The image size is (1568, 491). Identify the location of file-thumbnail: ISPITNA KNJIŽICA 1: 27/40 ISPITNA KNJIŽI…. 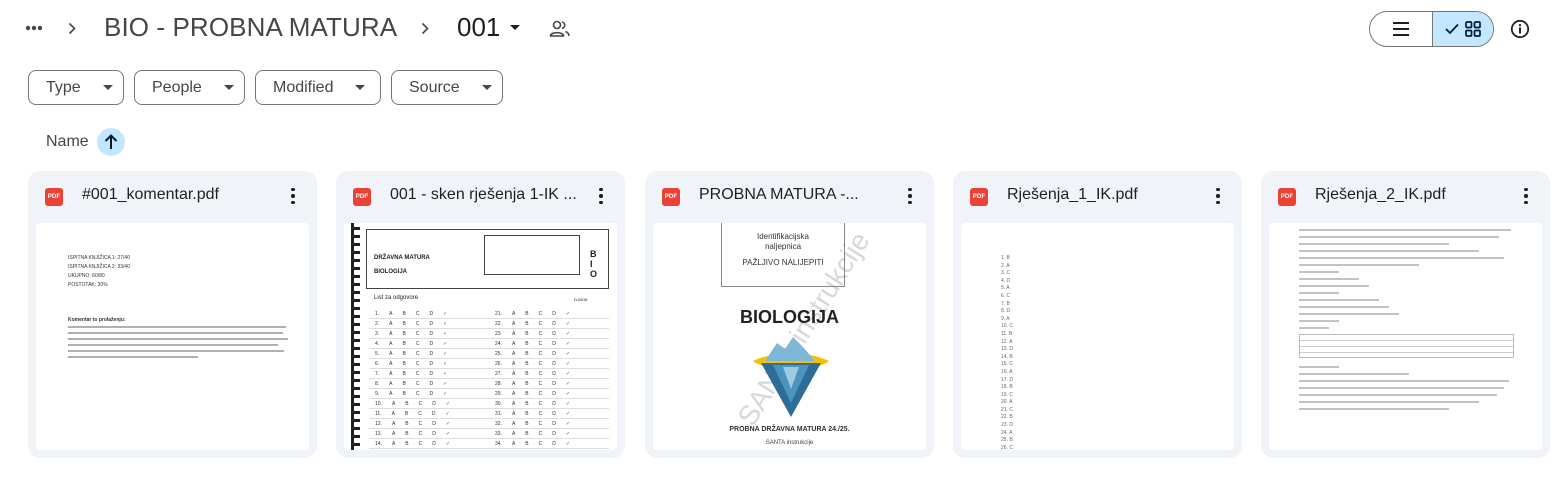
(172, 336).